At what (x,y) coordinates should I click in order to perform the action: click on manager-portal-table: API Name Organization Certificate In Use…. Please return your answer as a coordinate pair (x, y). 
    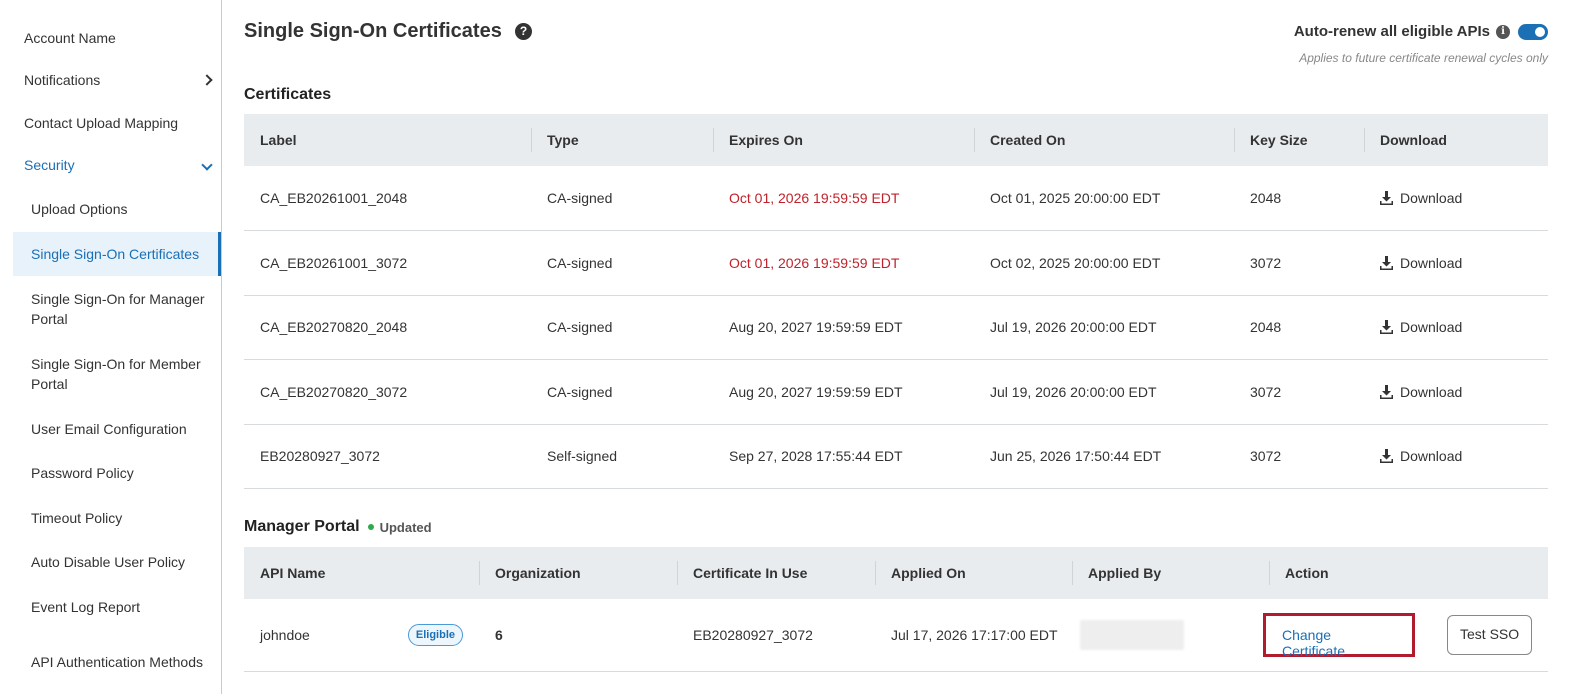
    Looking at the image, I should click on (896, 609).